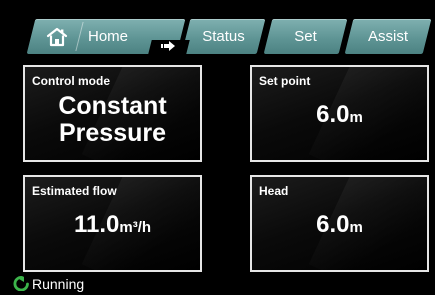 The width and height of the screenshot is (435, 295). I want to click on estimated-flow-readout: 11.0m³/h, so click(112, 225).